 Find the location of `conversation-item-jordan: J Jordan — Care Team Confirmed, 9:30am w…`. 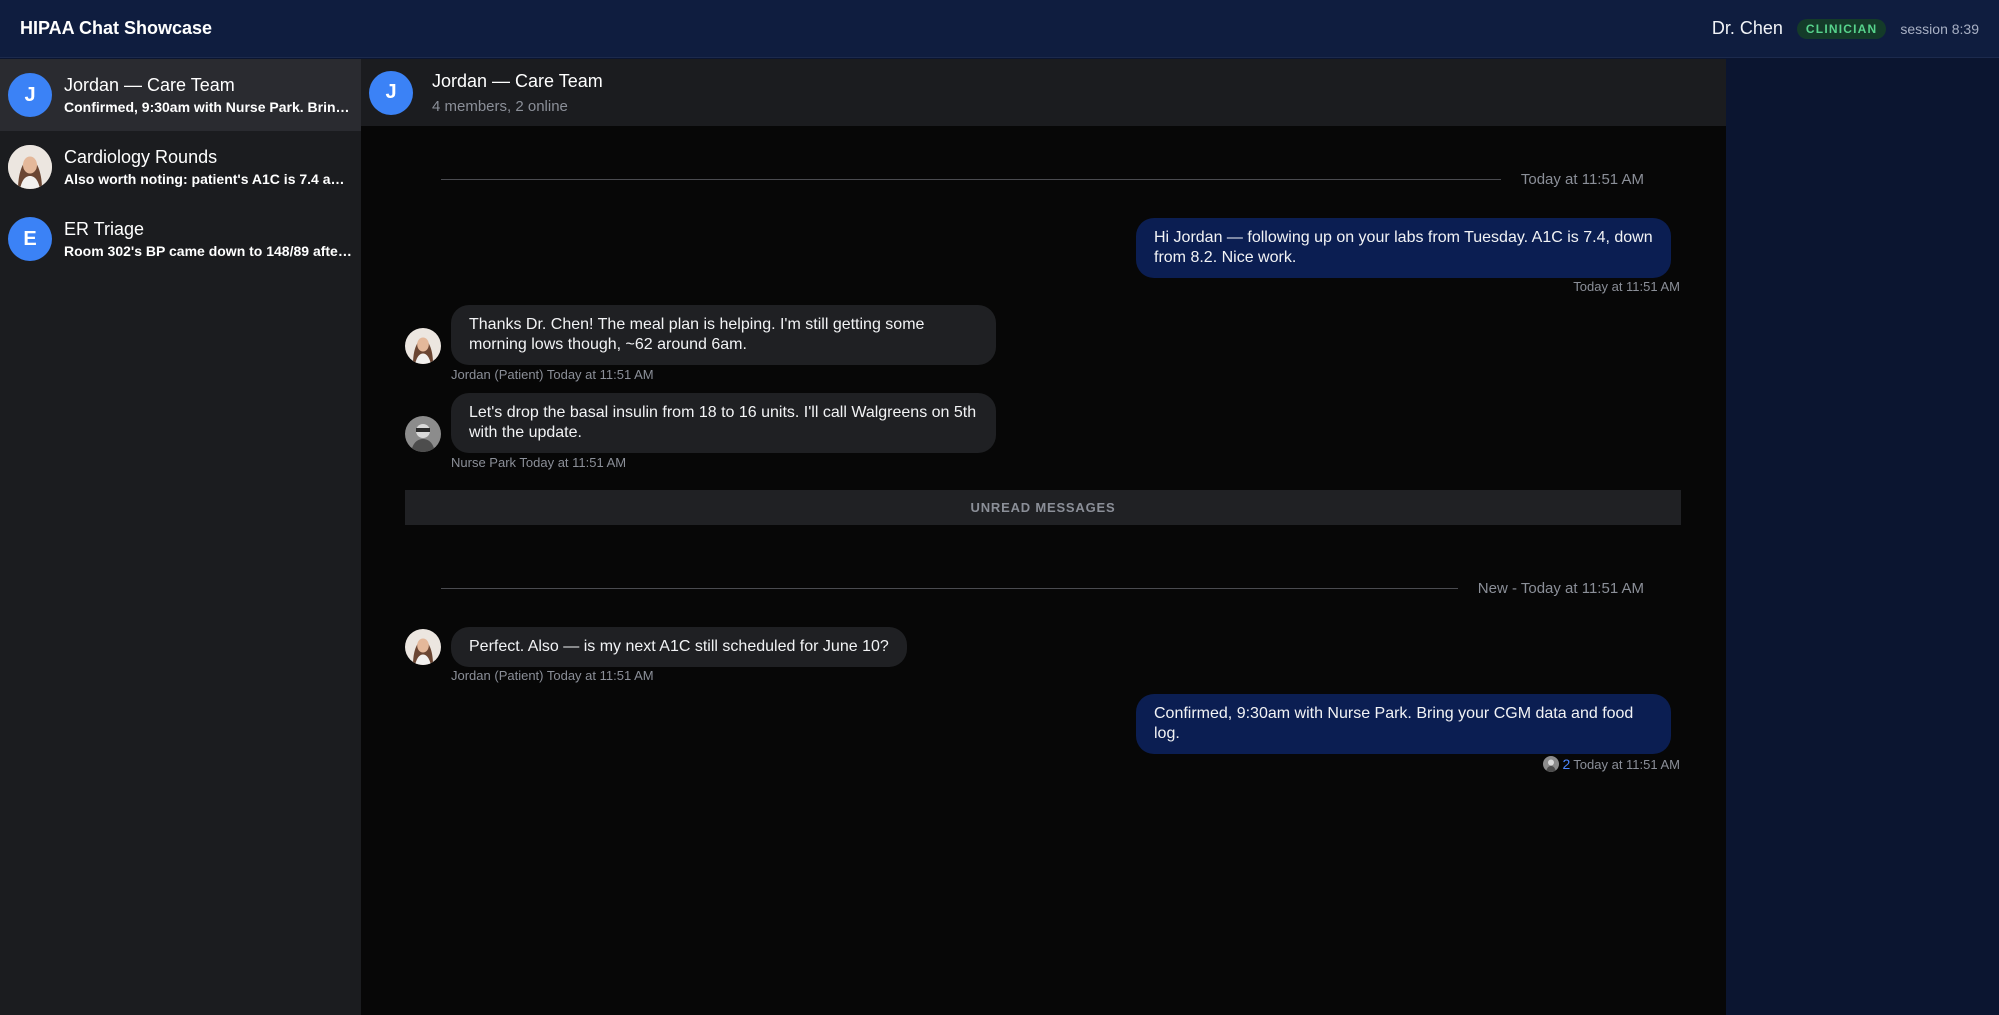

conversation-item-jordan: J Jordan — Care Team Confirmed, 9:30am w… is located at coordinates (180, 95).